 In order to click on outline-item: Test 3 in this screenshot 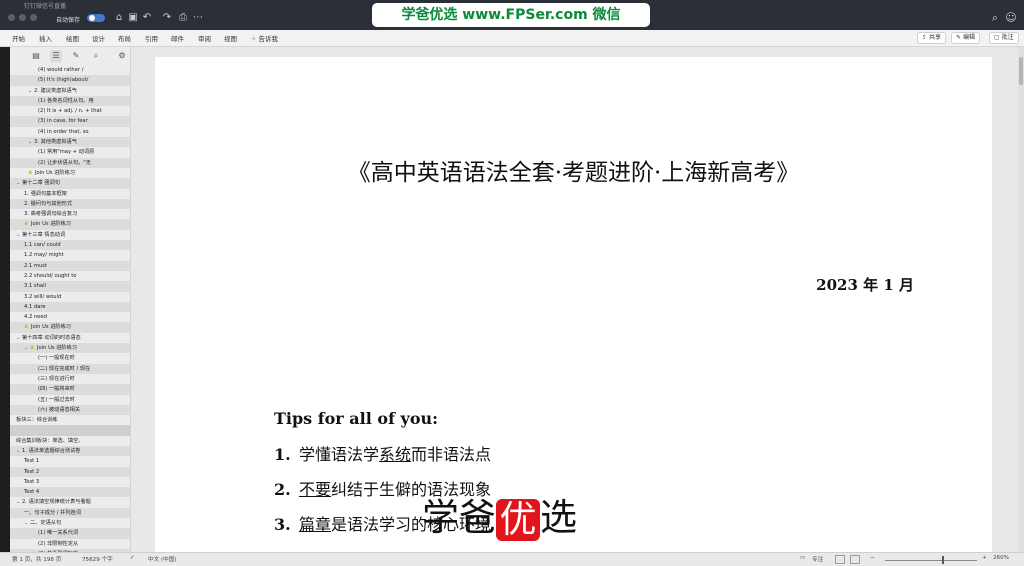, I will do `click(70, 482)`.